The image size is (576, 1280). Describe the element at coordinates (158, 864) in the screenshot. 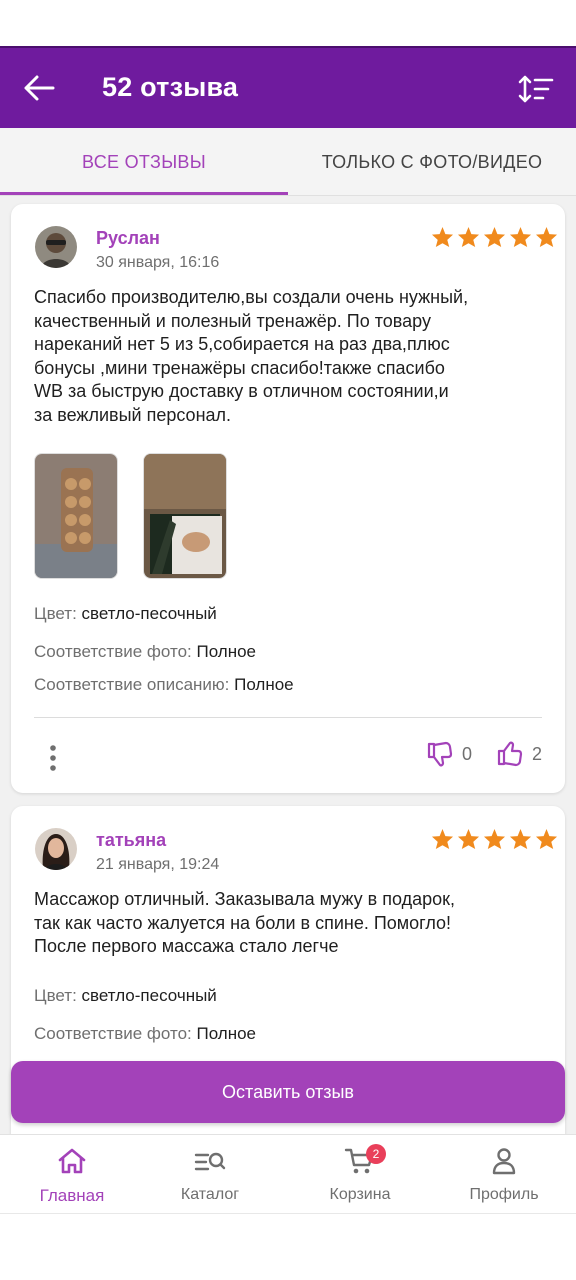

I see `review-date: 21 января, 19:24` at that location.